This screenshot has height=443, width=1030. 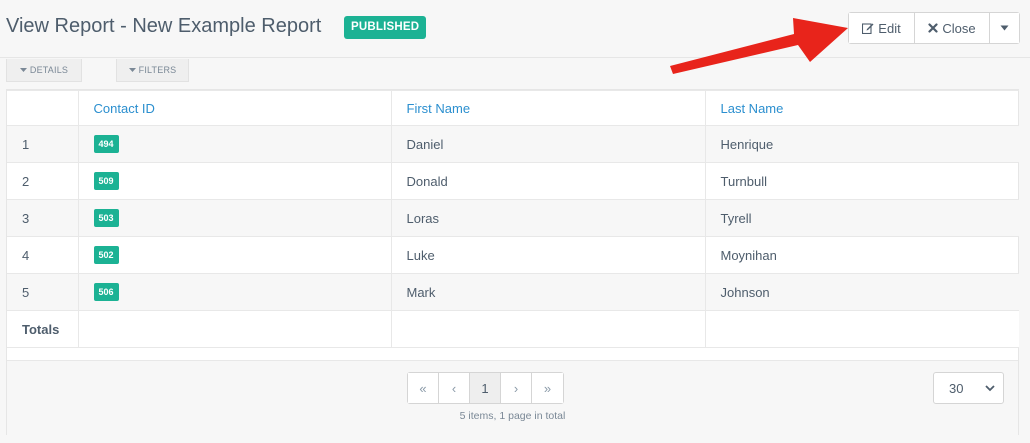 I want to click on totals-label: Totals, so click(x=43, y=329).